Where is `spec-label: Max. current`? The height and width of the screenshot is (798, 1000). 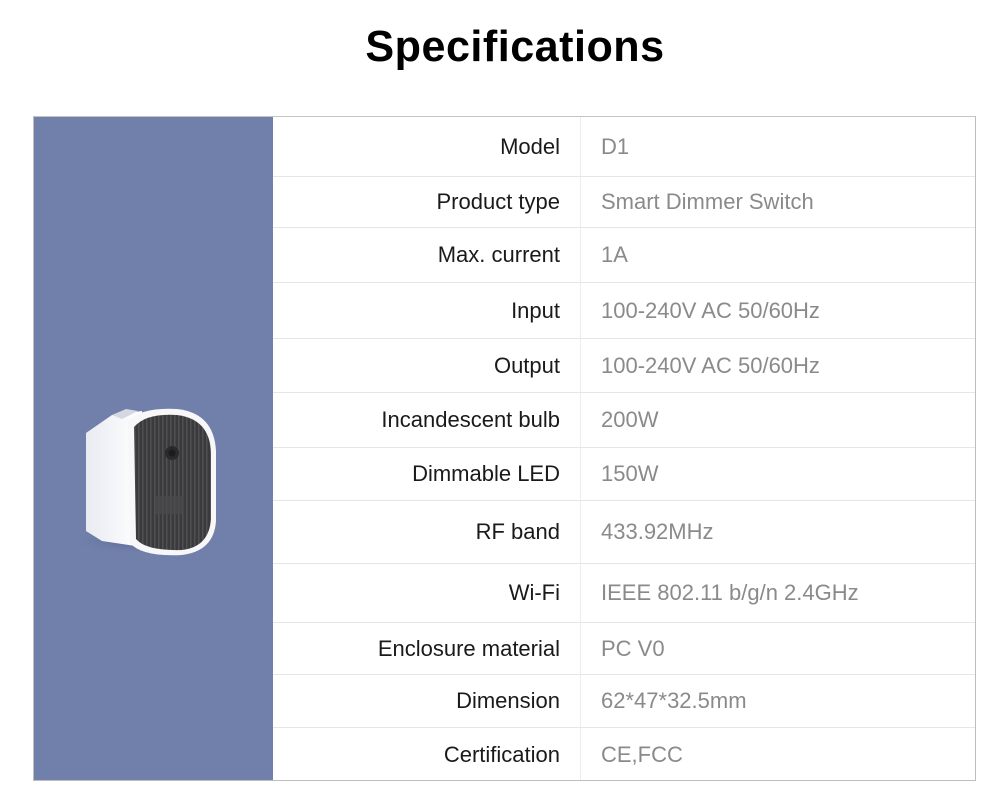
spec-label: Max. current is located at coordinates (498, 254).